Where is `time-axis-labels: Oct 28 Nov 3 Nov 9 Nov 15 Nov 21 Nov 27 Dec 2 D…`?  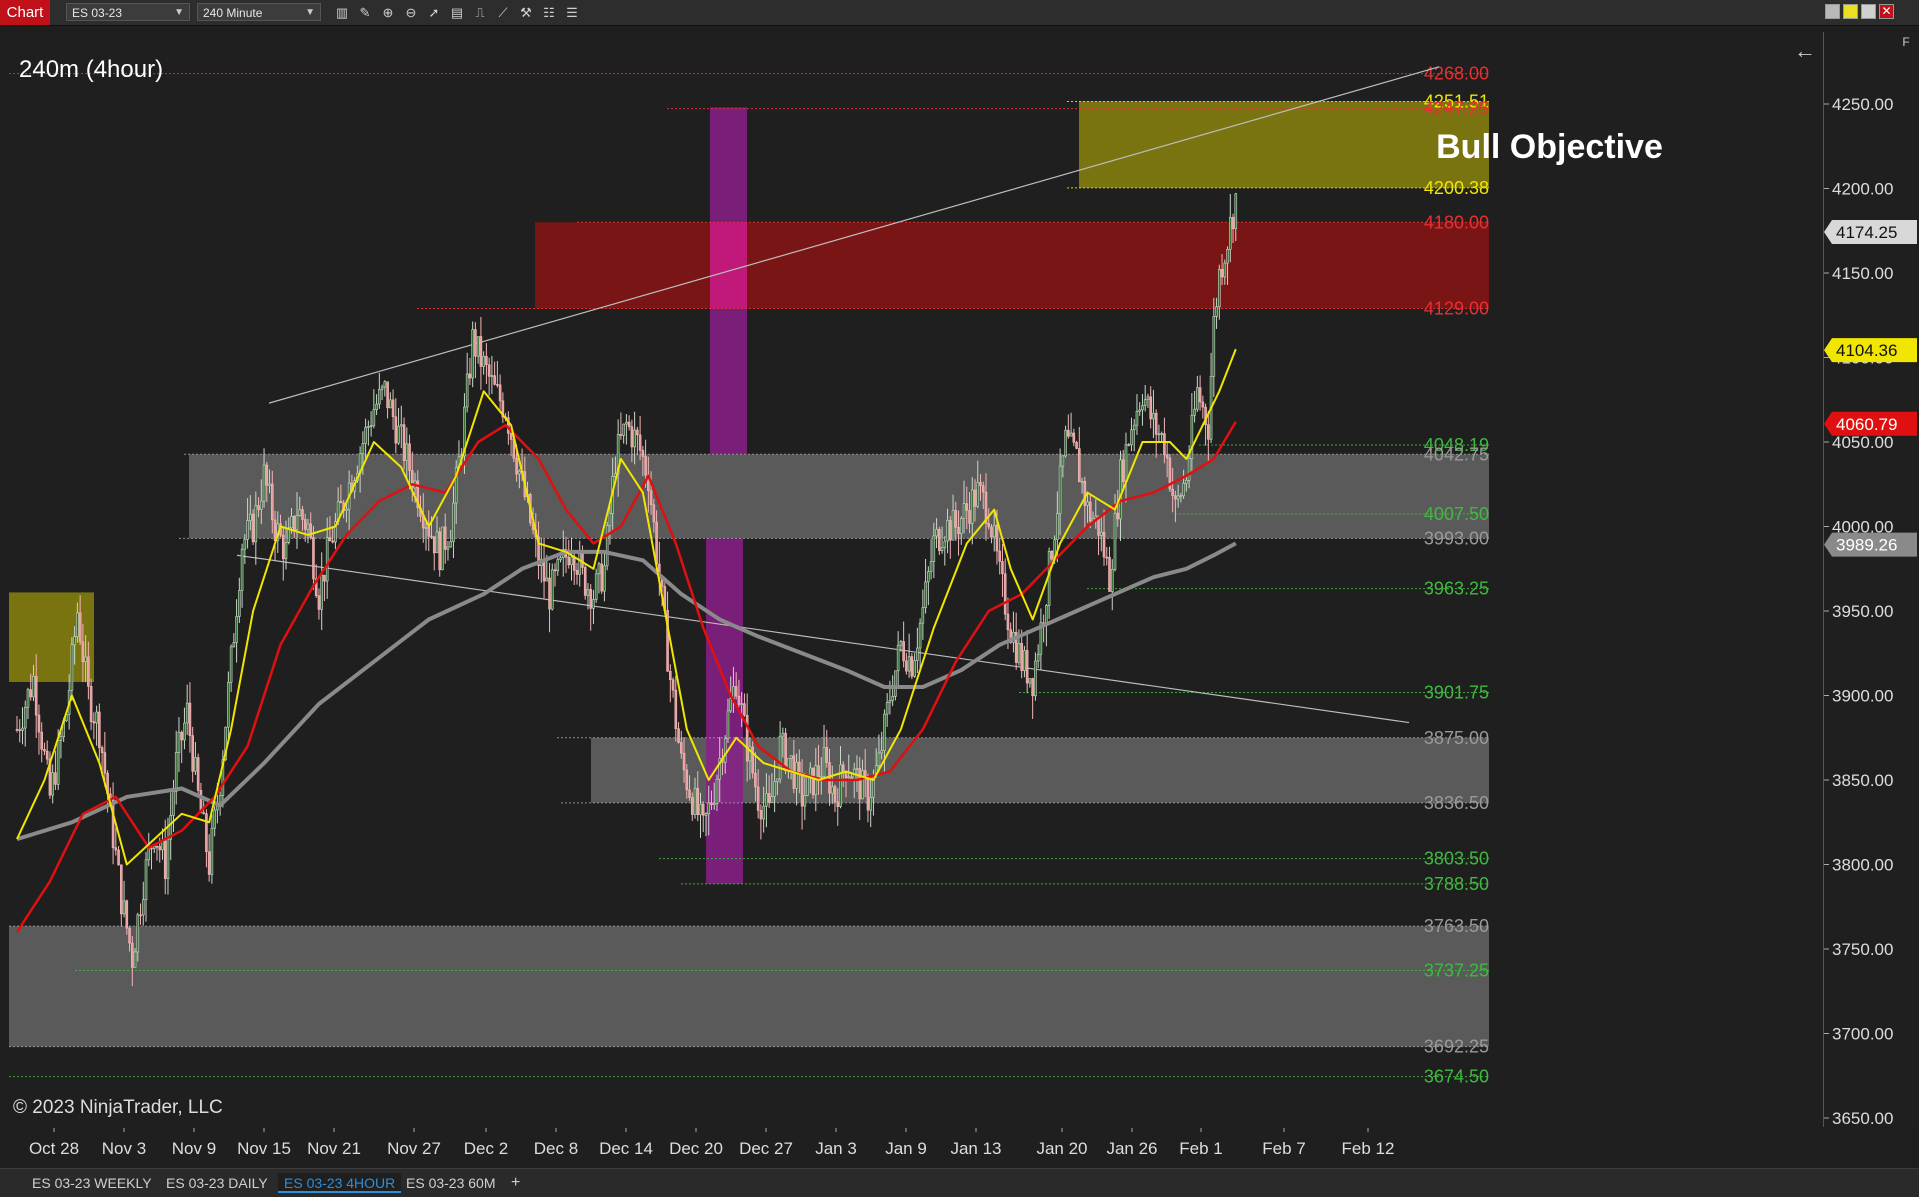
time-axis-labels: Oct 28 Nov 3 Nov 9 Nov 15 Nov 21 Nov 27 Dec 2 D… is located at coordinates (711, 1143).